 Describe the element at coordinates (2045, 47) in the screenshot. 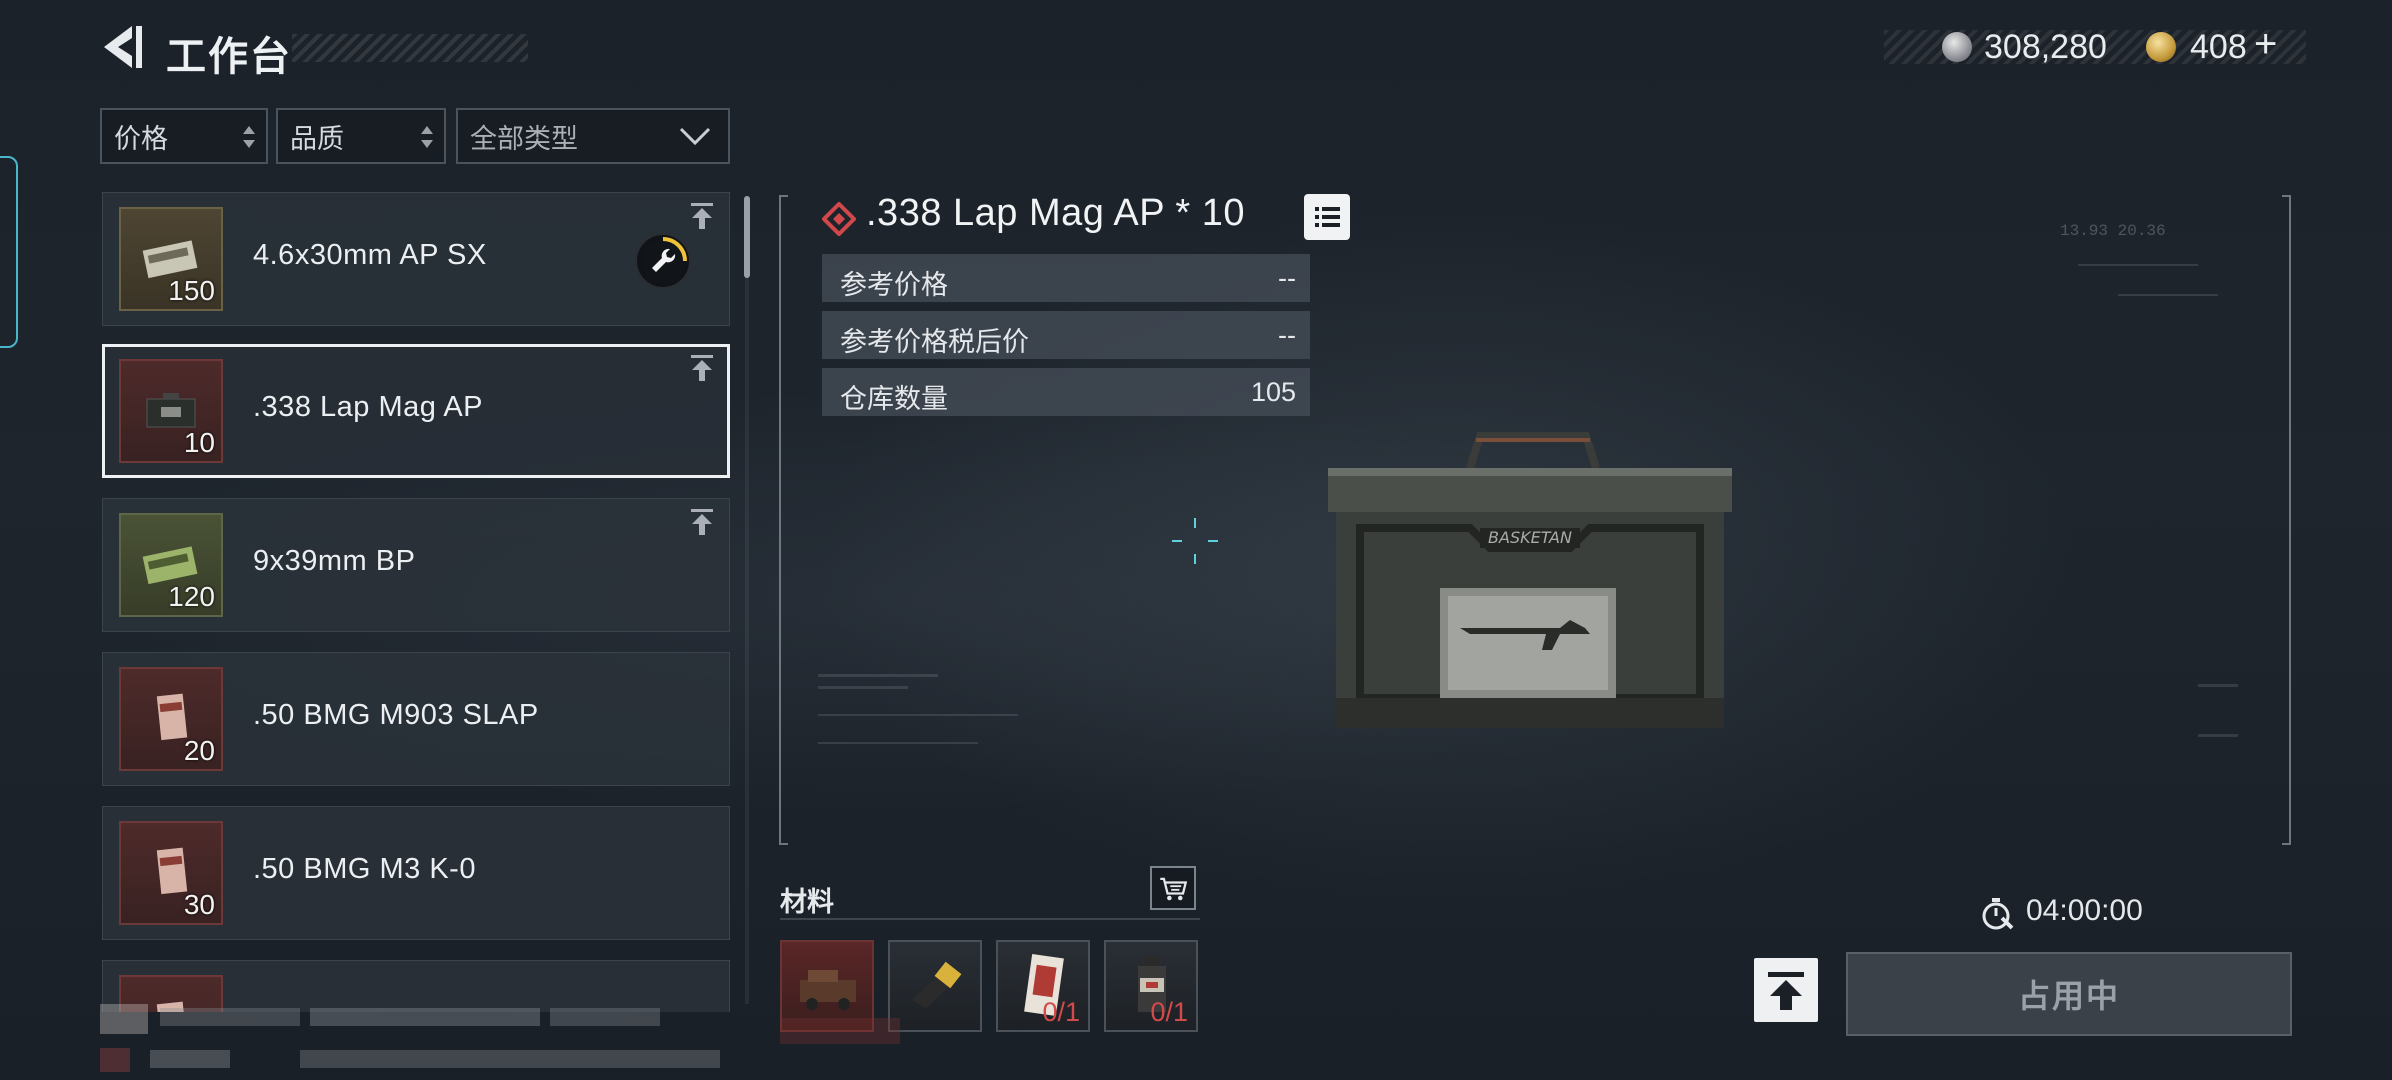

I see `silver-balance: 308,280` at that location.